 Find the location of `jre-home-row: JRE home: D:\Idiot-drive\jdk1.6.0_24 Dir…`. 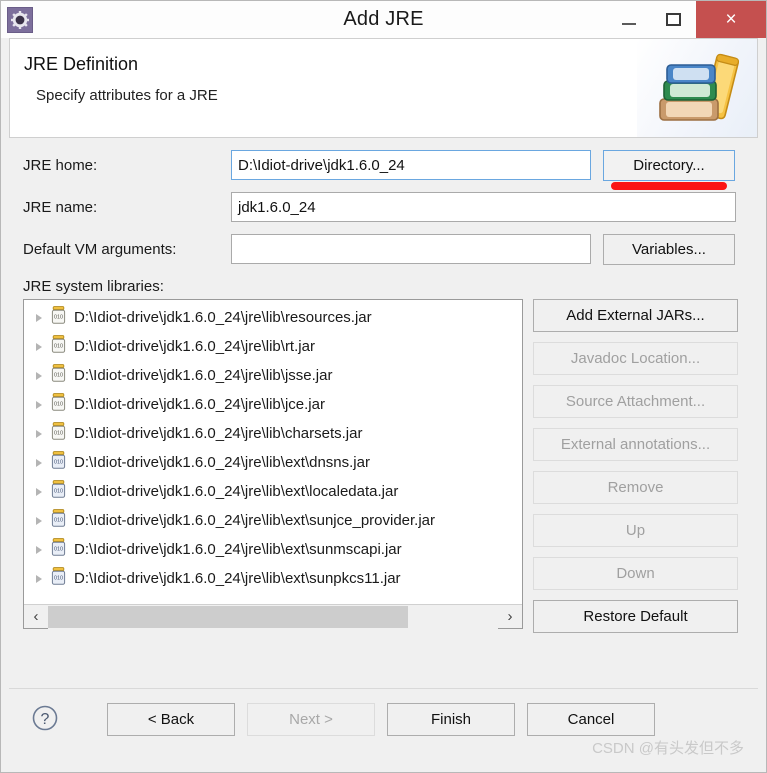

jre-home-row: JRE home: D:\Idiot-drive\jdk1.6.0_24 Dir… is located at coordinates (383, 169).